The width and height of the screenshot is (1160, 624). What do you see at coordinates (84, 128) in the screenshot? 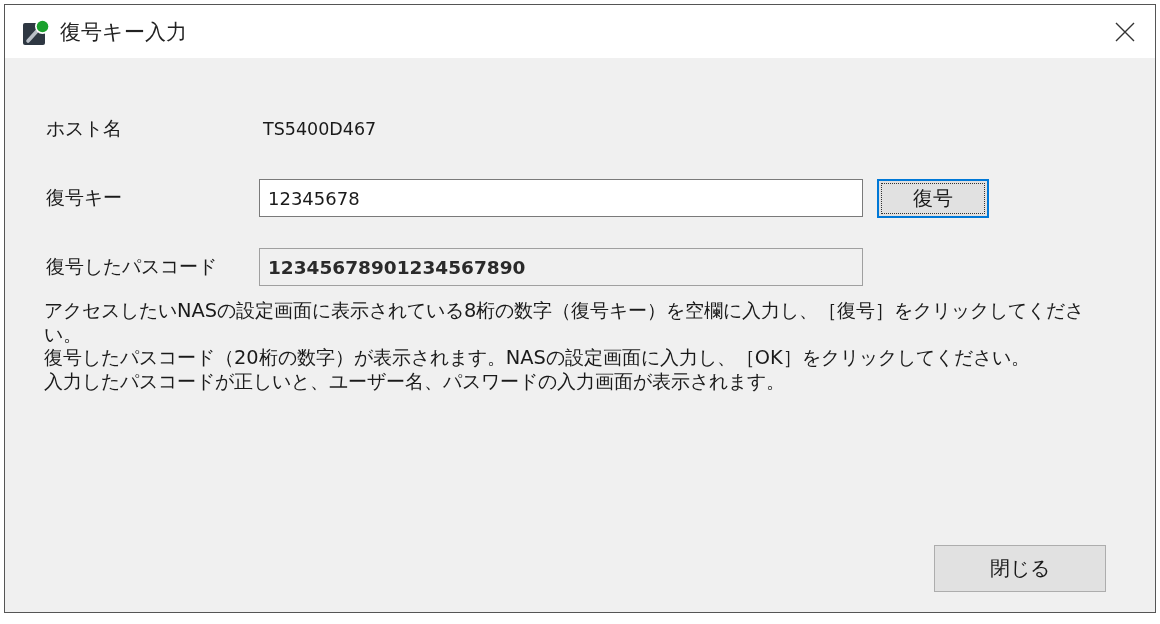
I see `field-label: ホスト名` at bounding box center [84, 128].